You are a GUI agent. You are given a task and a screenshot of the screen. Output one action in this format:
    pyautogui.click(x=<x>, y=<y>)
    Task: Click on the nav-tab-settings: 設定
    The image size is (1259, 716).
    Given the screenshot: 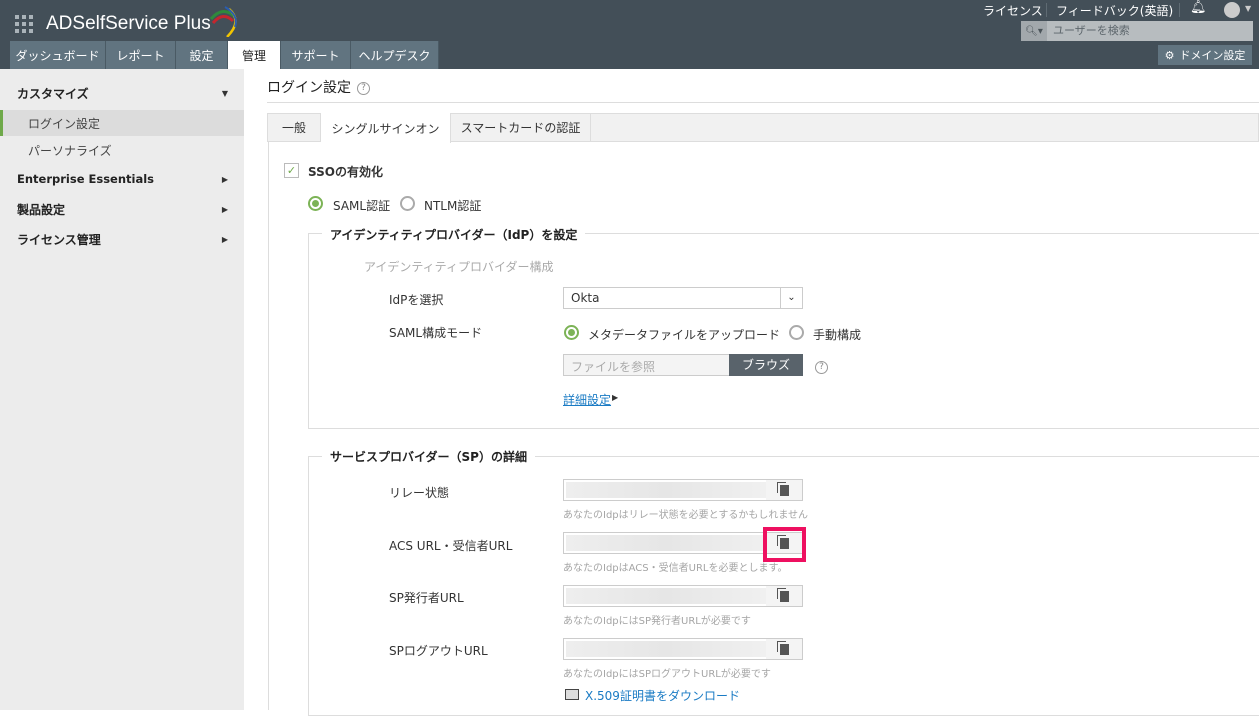 What is the action you would take?
    pyautogui.click(x=202, y=55)
    